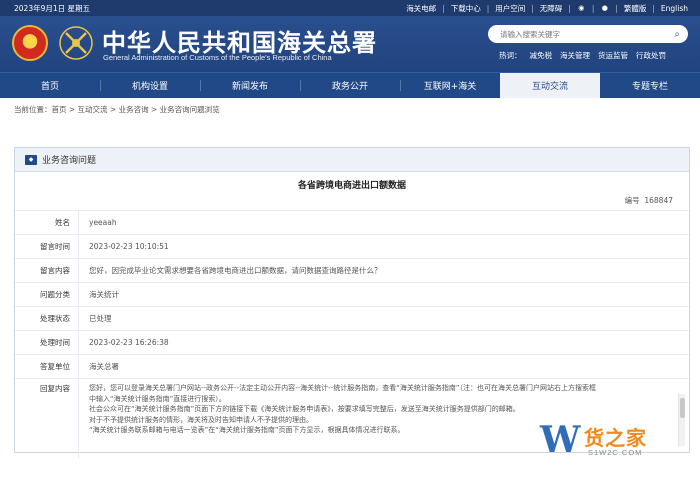 This screenshot has height=484, width=700. I want to click on hot-word: 货运监管, so click(613, 55).